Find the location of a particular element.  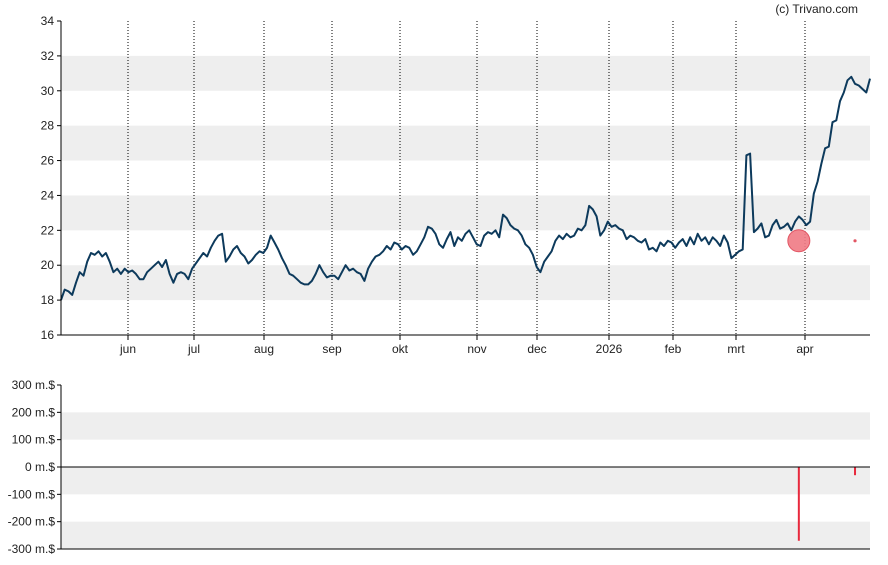

price-y-tick-label: 28 is located at coordinates (48, 126).